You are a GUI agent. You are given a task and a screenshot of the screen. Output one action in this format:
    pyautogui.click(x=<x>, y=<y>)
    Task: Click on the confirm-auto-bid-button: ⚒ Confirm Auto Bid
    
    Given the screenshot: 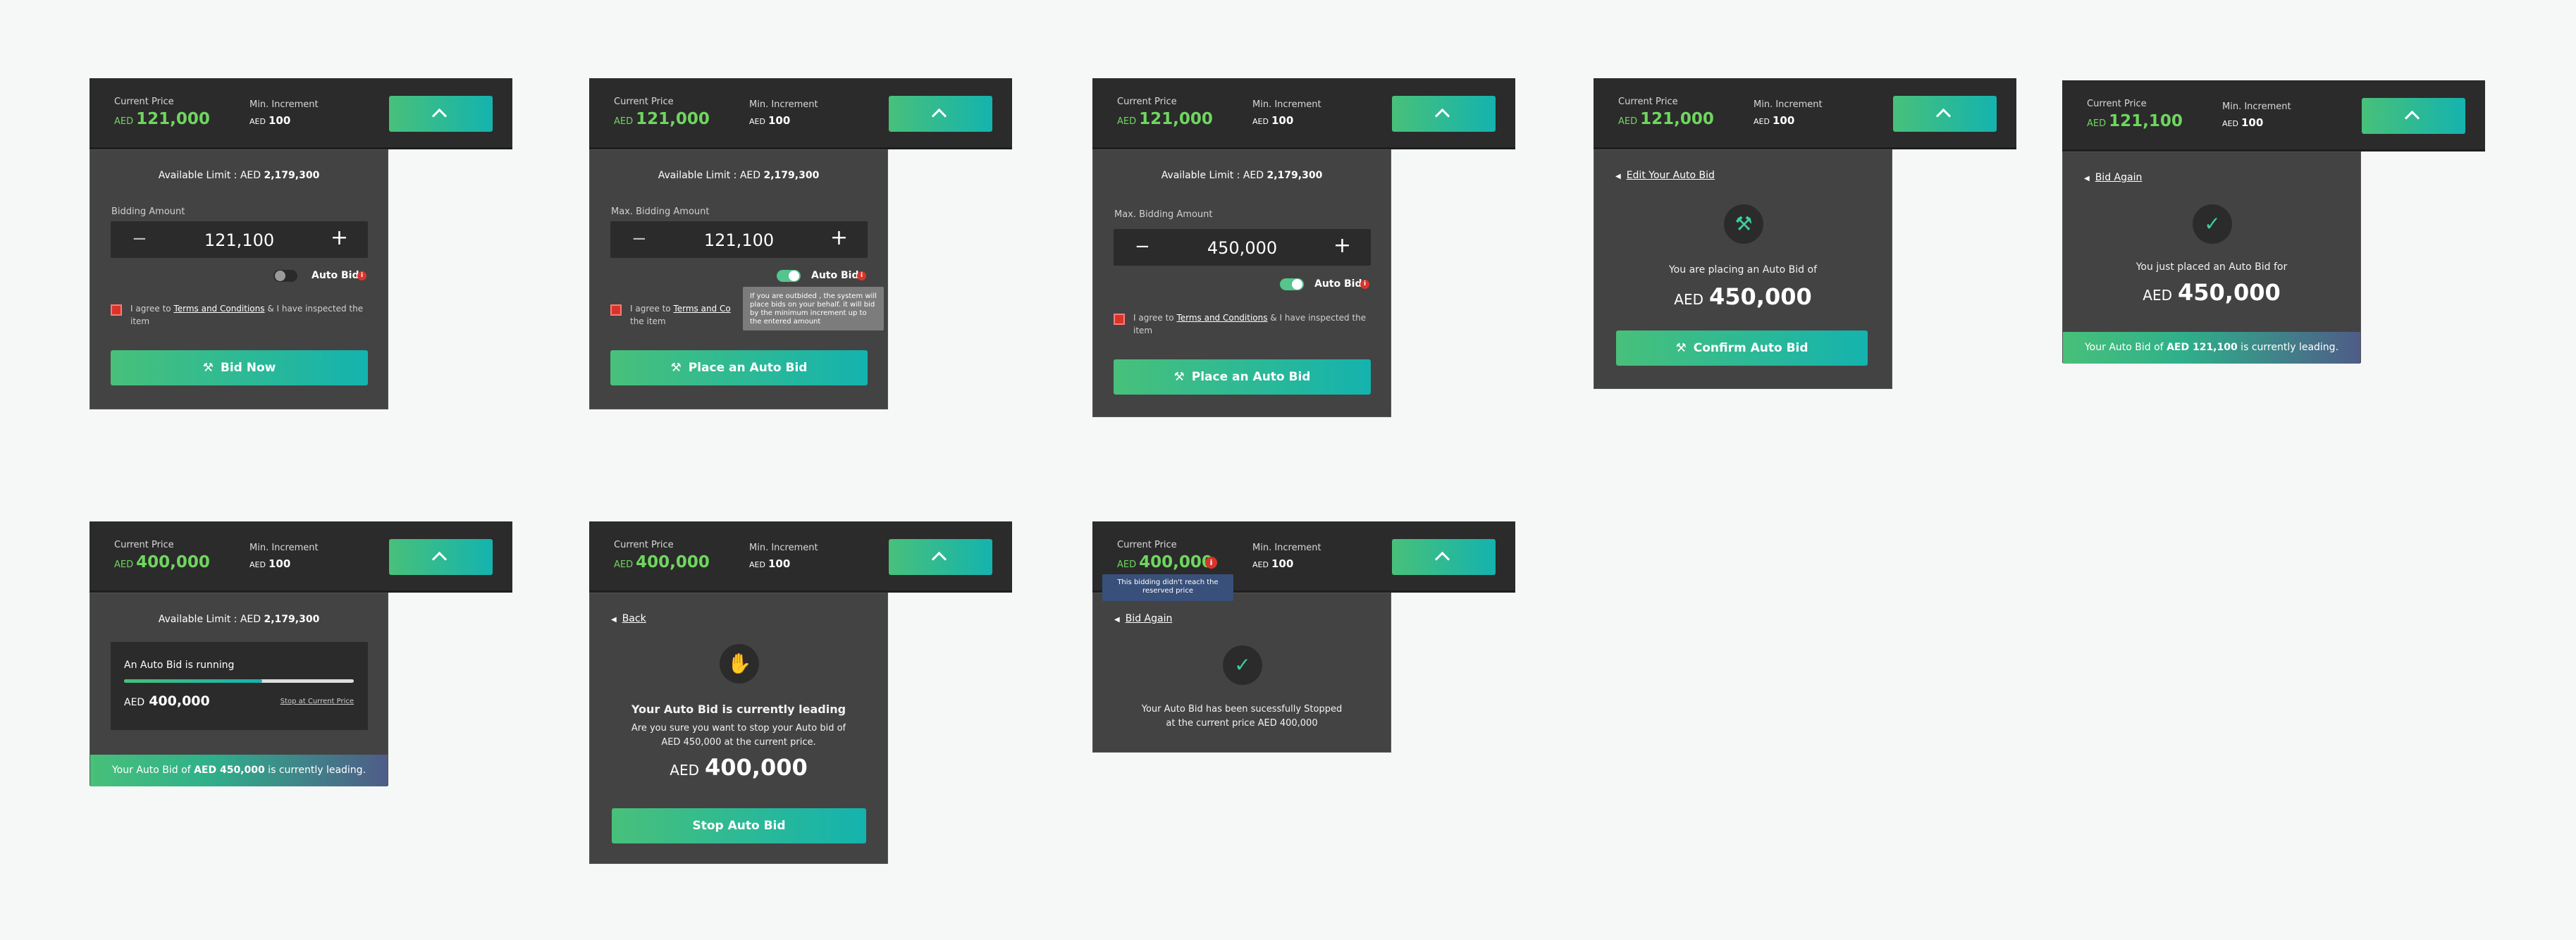 What is the action you would take?
    pyautogui.click(x=1742, y=348)
    